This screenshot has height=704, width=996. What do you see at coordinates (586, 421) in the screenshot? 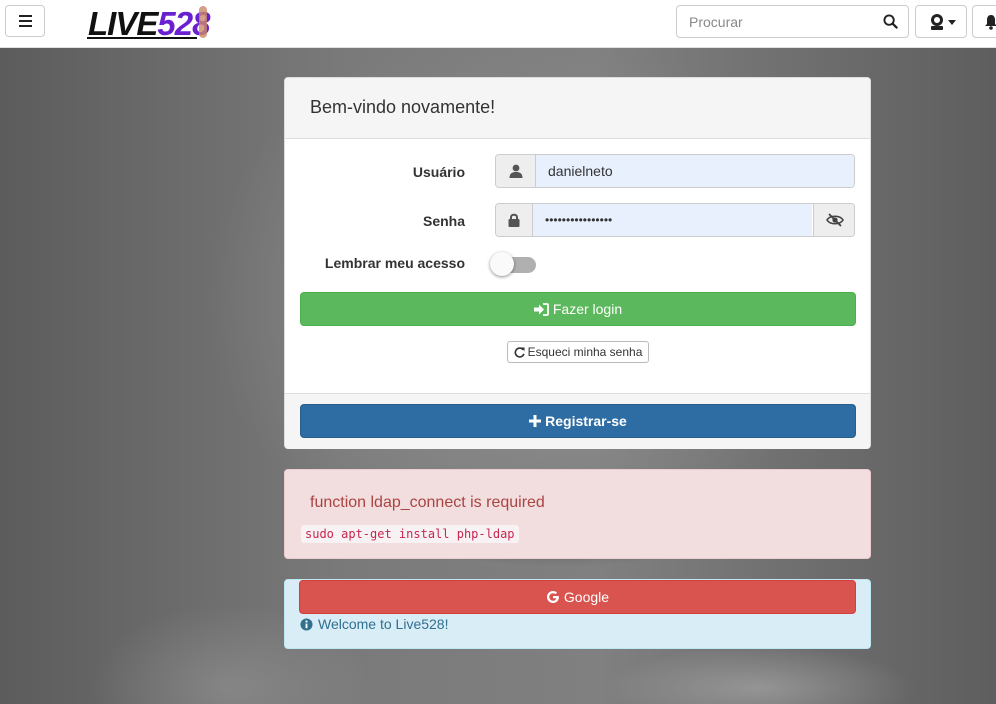
I see `register-button-label: Registrar-se` at bounding box center [586, 421].